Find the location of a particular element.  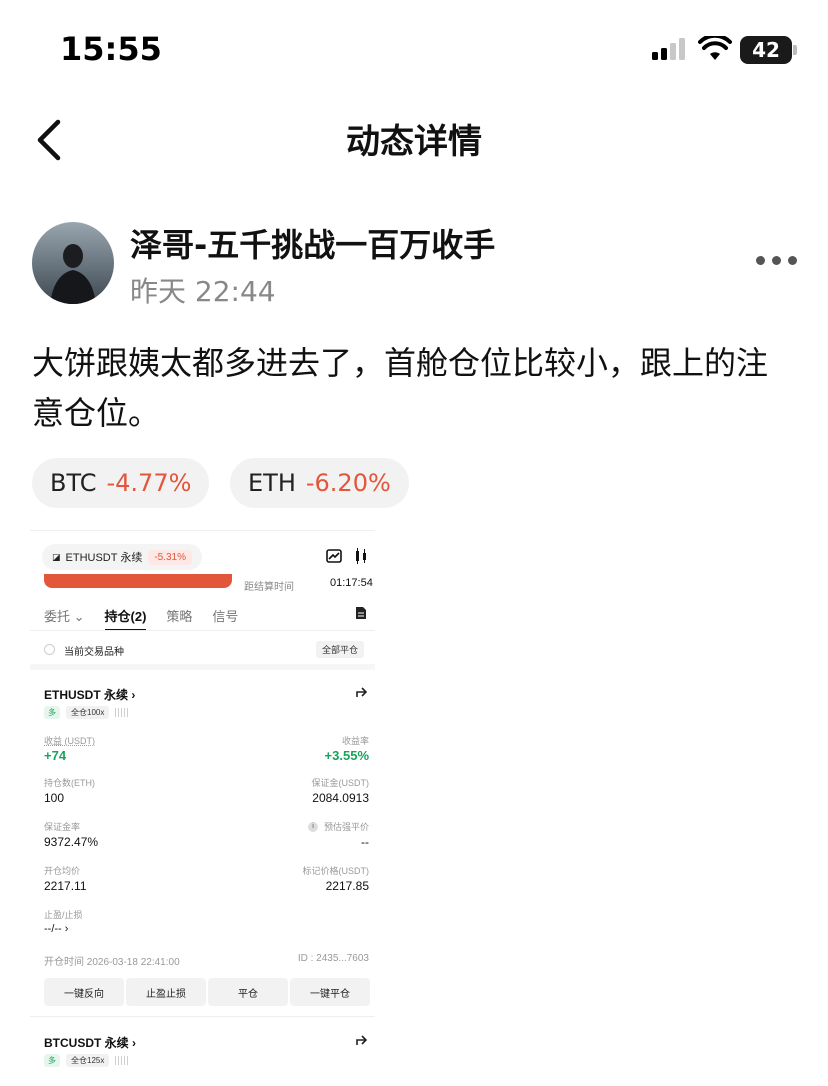

doc-icon is located at coordinates (361, 613).